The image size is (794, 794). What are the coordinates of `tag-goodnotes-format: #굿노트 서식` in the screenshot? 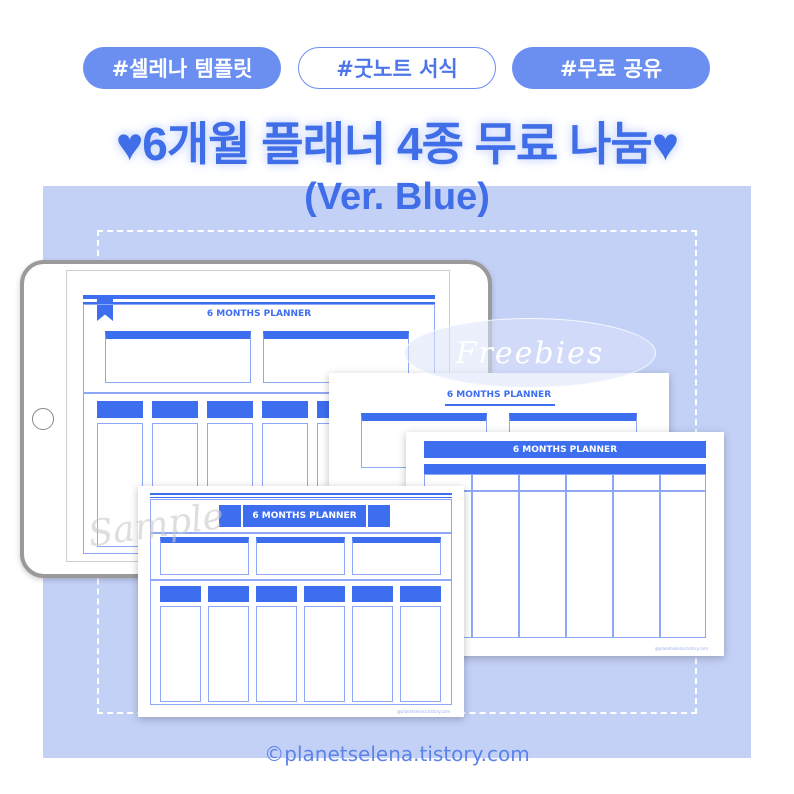 It's located at (397, 68).